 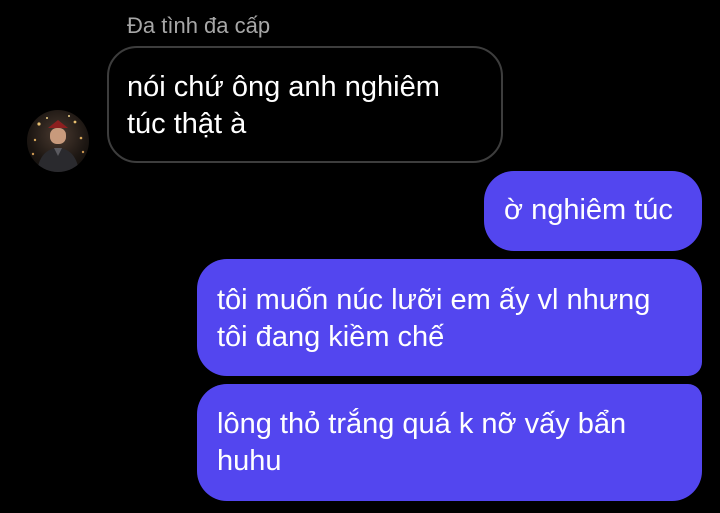 I want to click on sender-avatar, so click(x=58, y=141).